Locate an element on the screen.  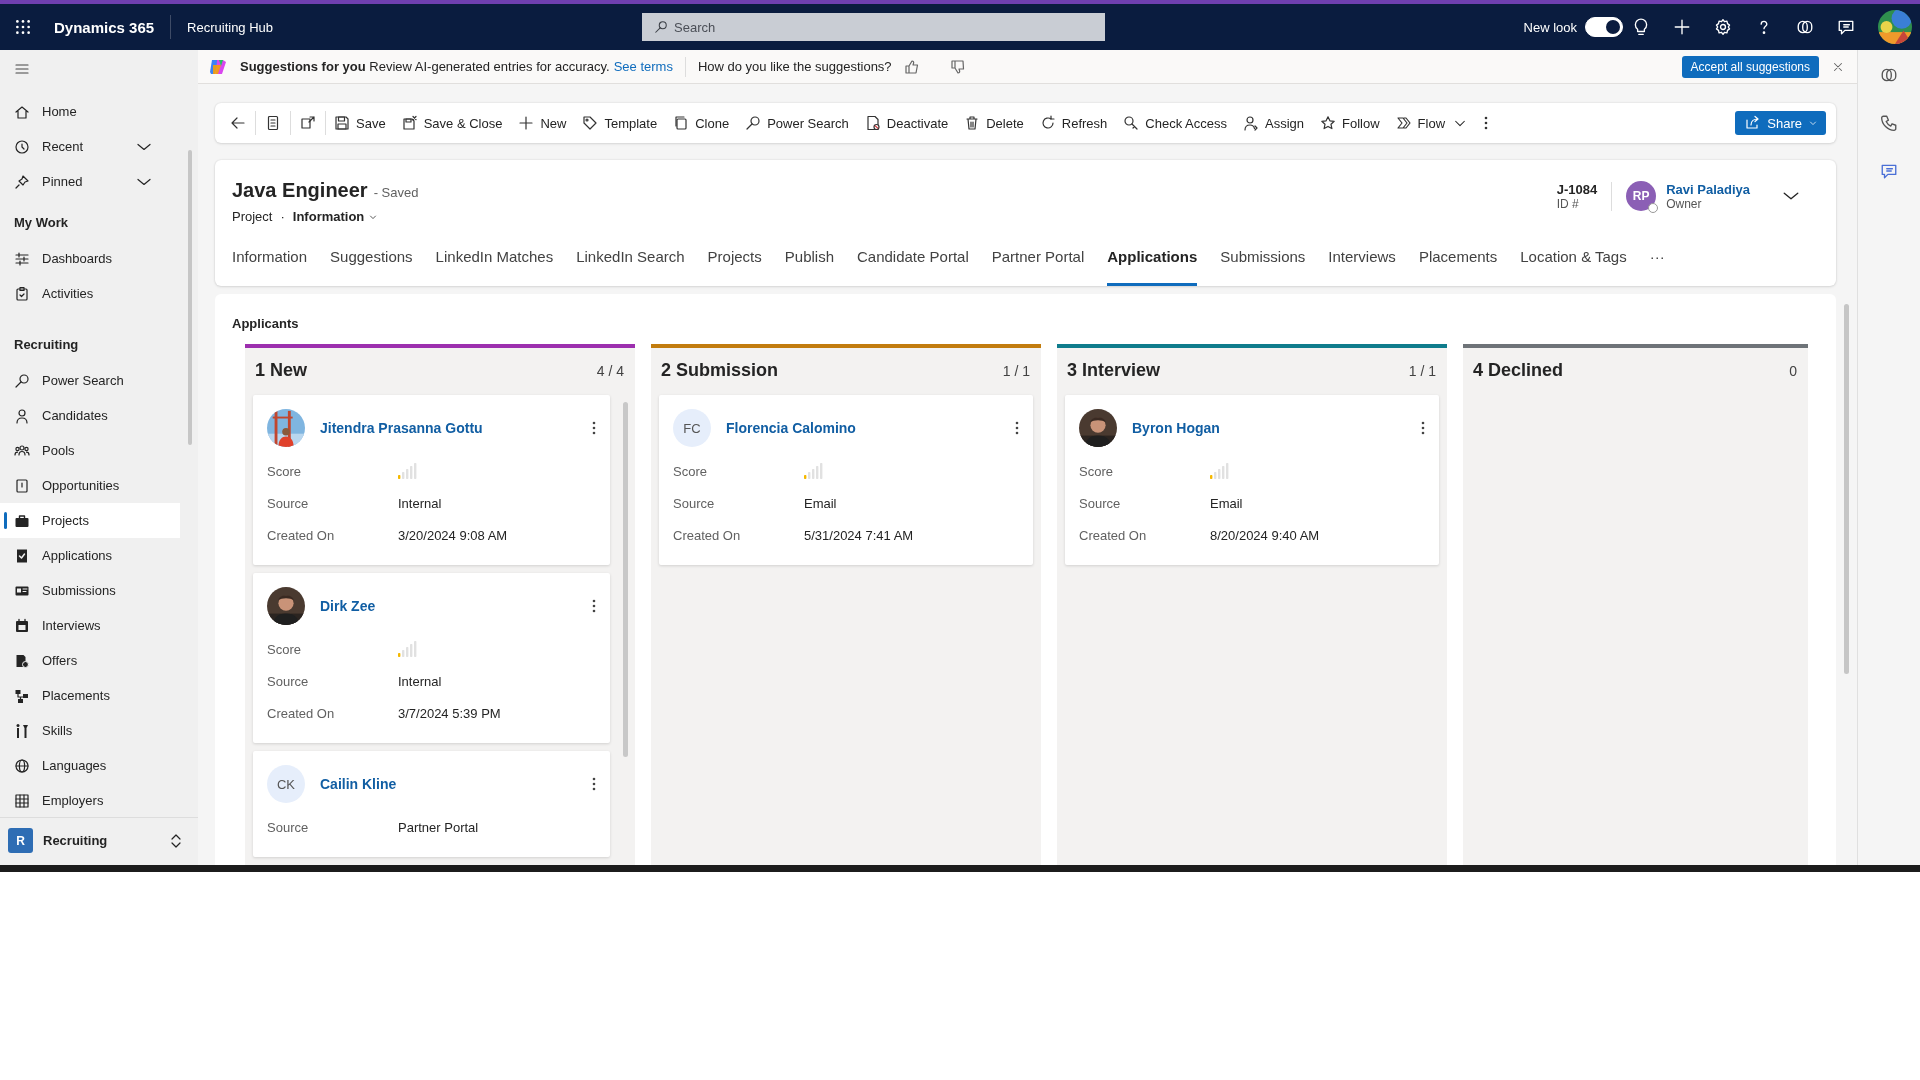
owner-link: Ravi Paladiya is located at coordinates (1708, 189).